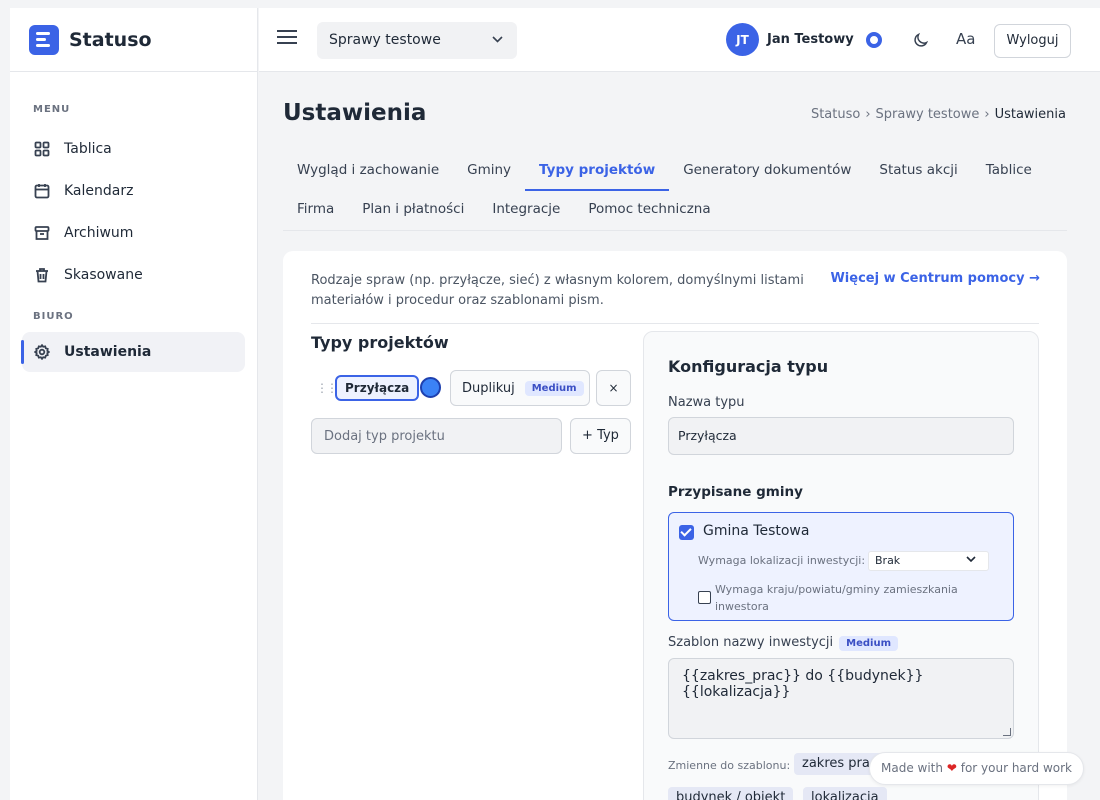 The height and width of the screenshot is (800, 1100). Describe the element at coordinates (42, 275) in the screenshot. I see `trash-icon` at that location.